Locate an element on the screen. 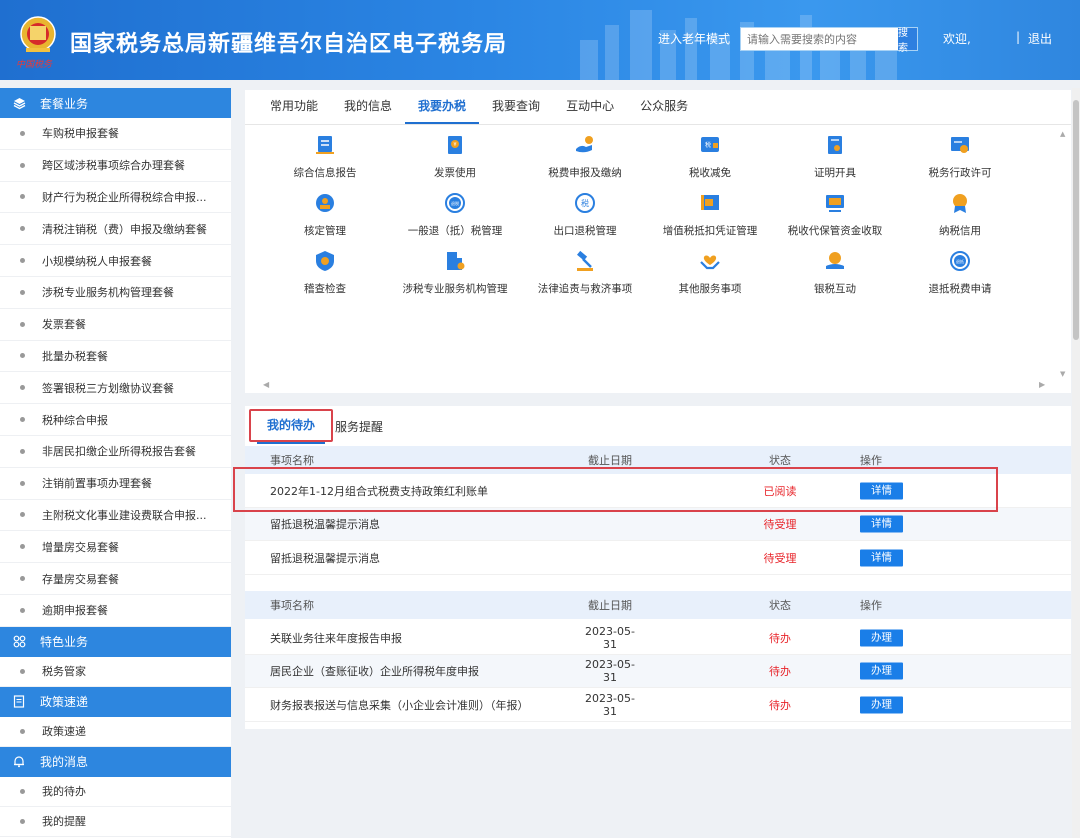 This screenshot has height=838, width=1080. func-item: 涉税专业服务机构管理 is located at coordinates (455, 273).